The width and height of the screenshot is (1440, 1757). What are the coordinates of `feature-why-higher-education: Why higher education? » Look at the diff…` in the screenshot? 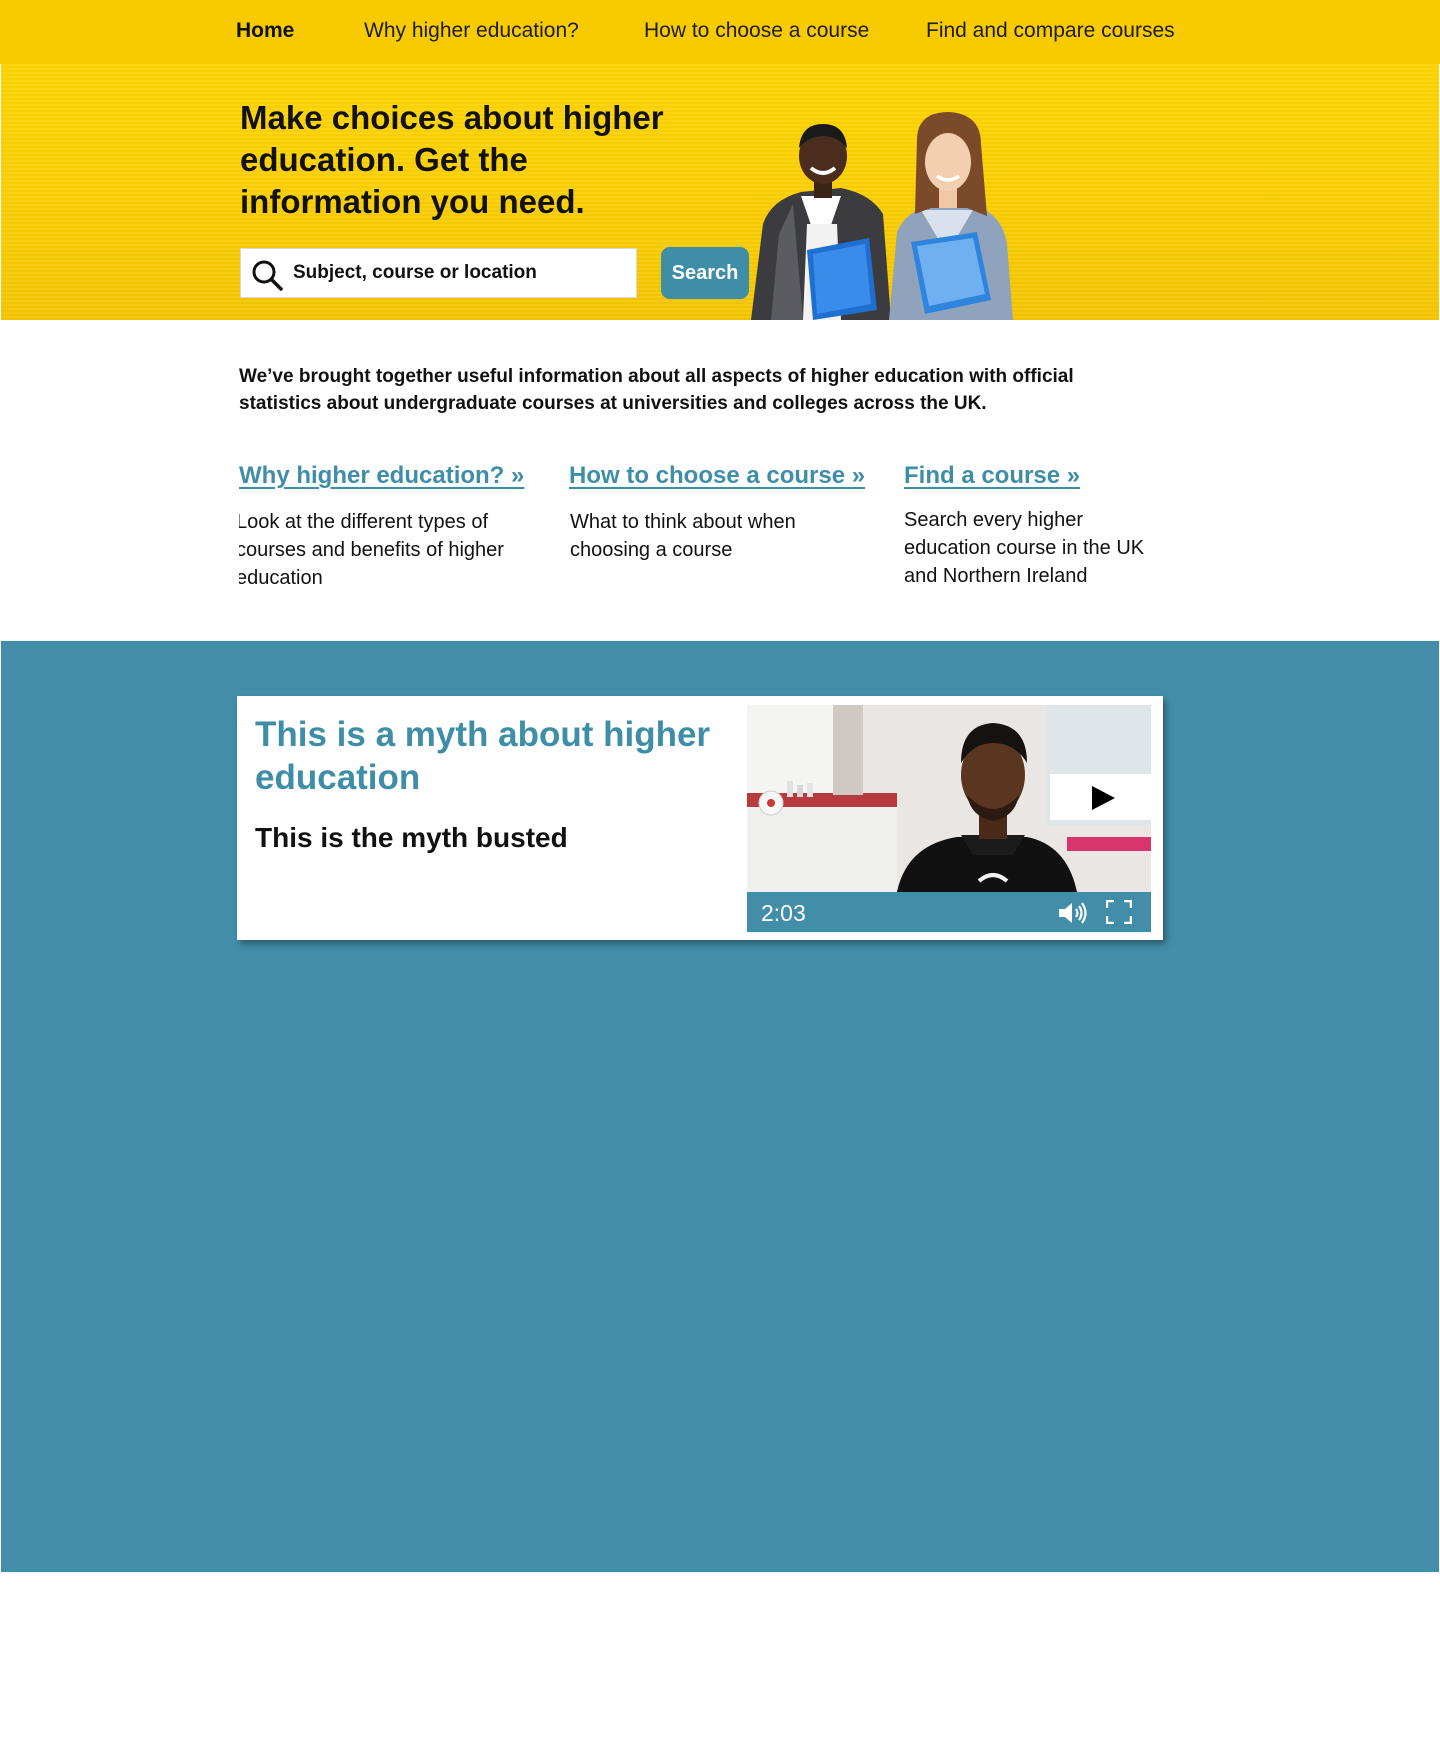 It's located at (384, 537).